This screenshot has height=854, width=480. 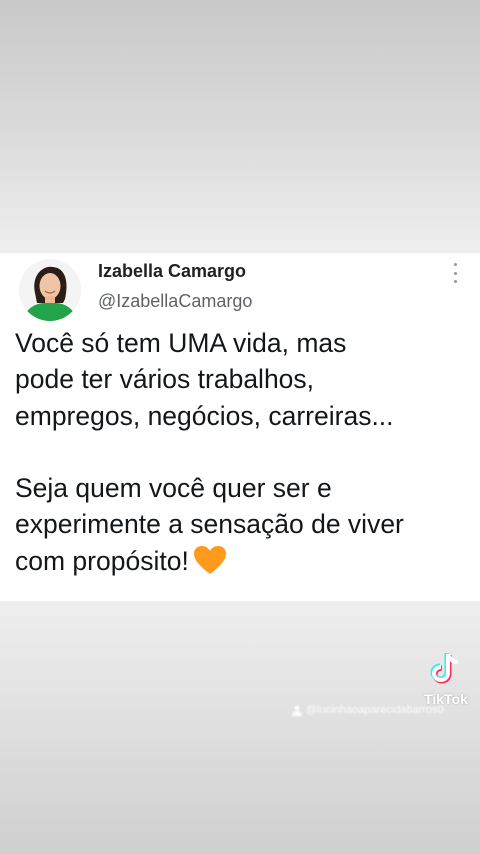 I want to click on author-name: Izabella Camargo, so click(x=172, y=271).